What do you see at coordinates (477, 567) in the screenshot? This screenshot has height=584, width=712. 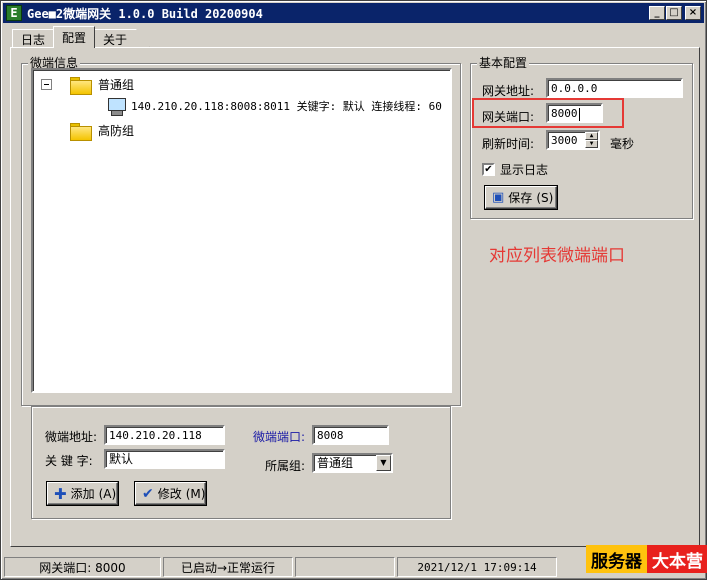 I see `status-datetime: 2021/12/1 17:09:14` at bounding box center [477, 567].